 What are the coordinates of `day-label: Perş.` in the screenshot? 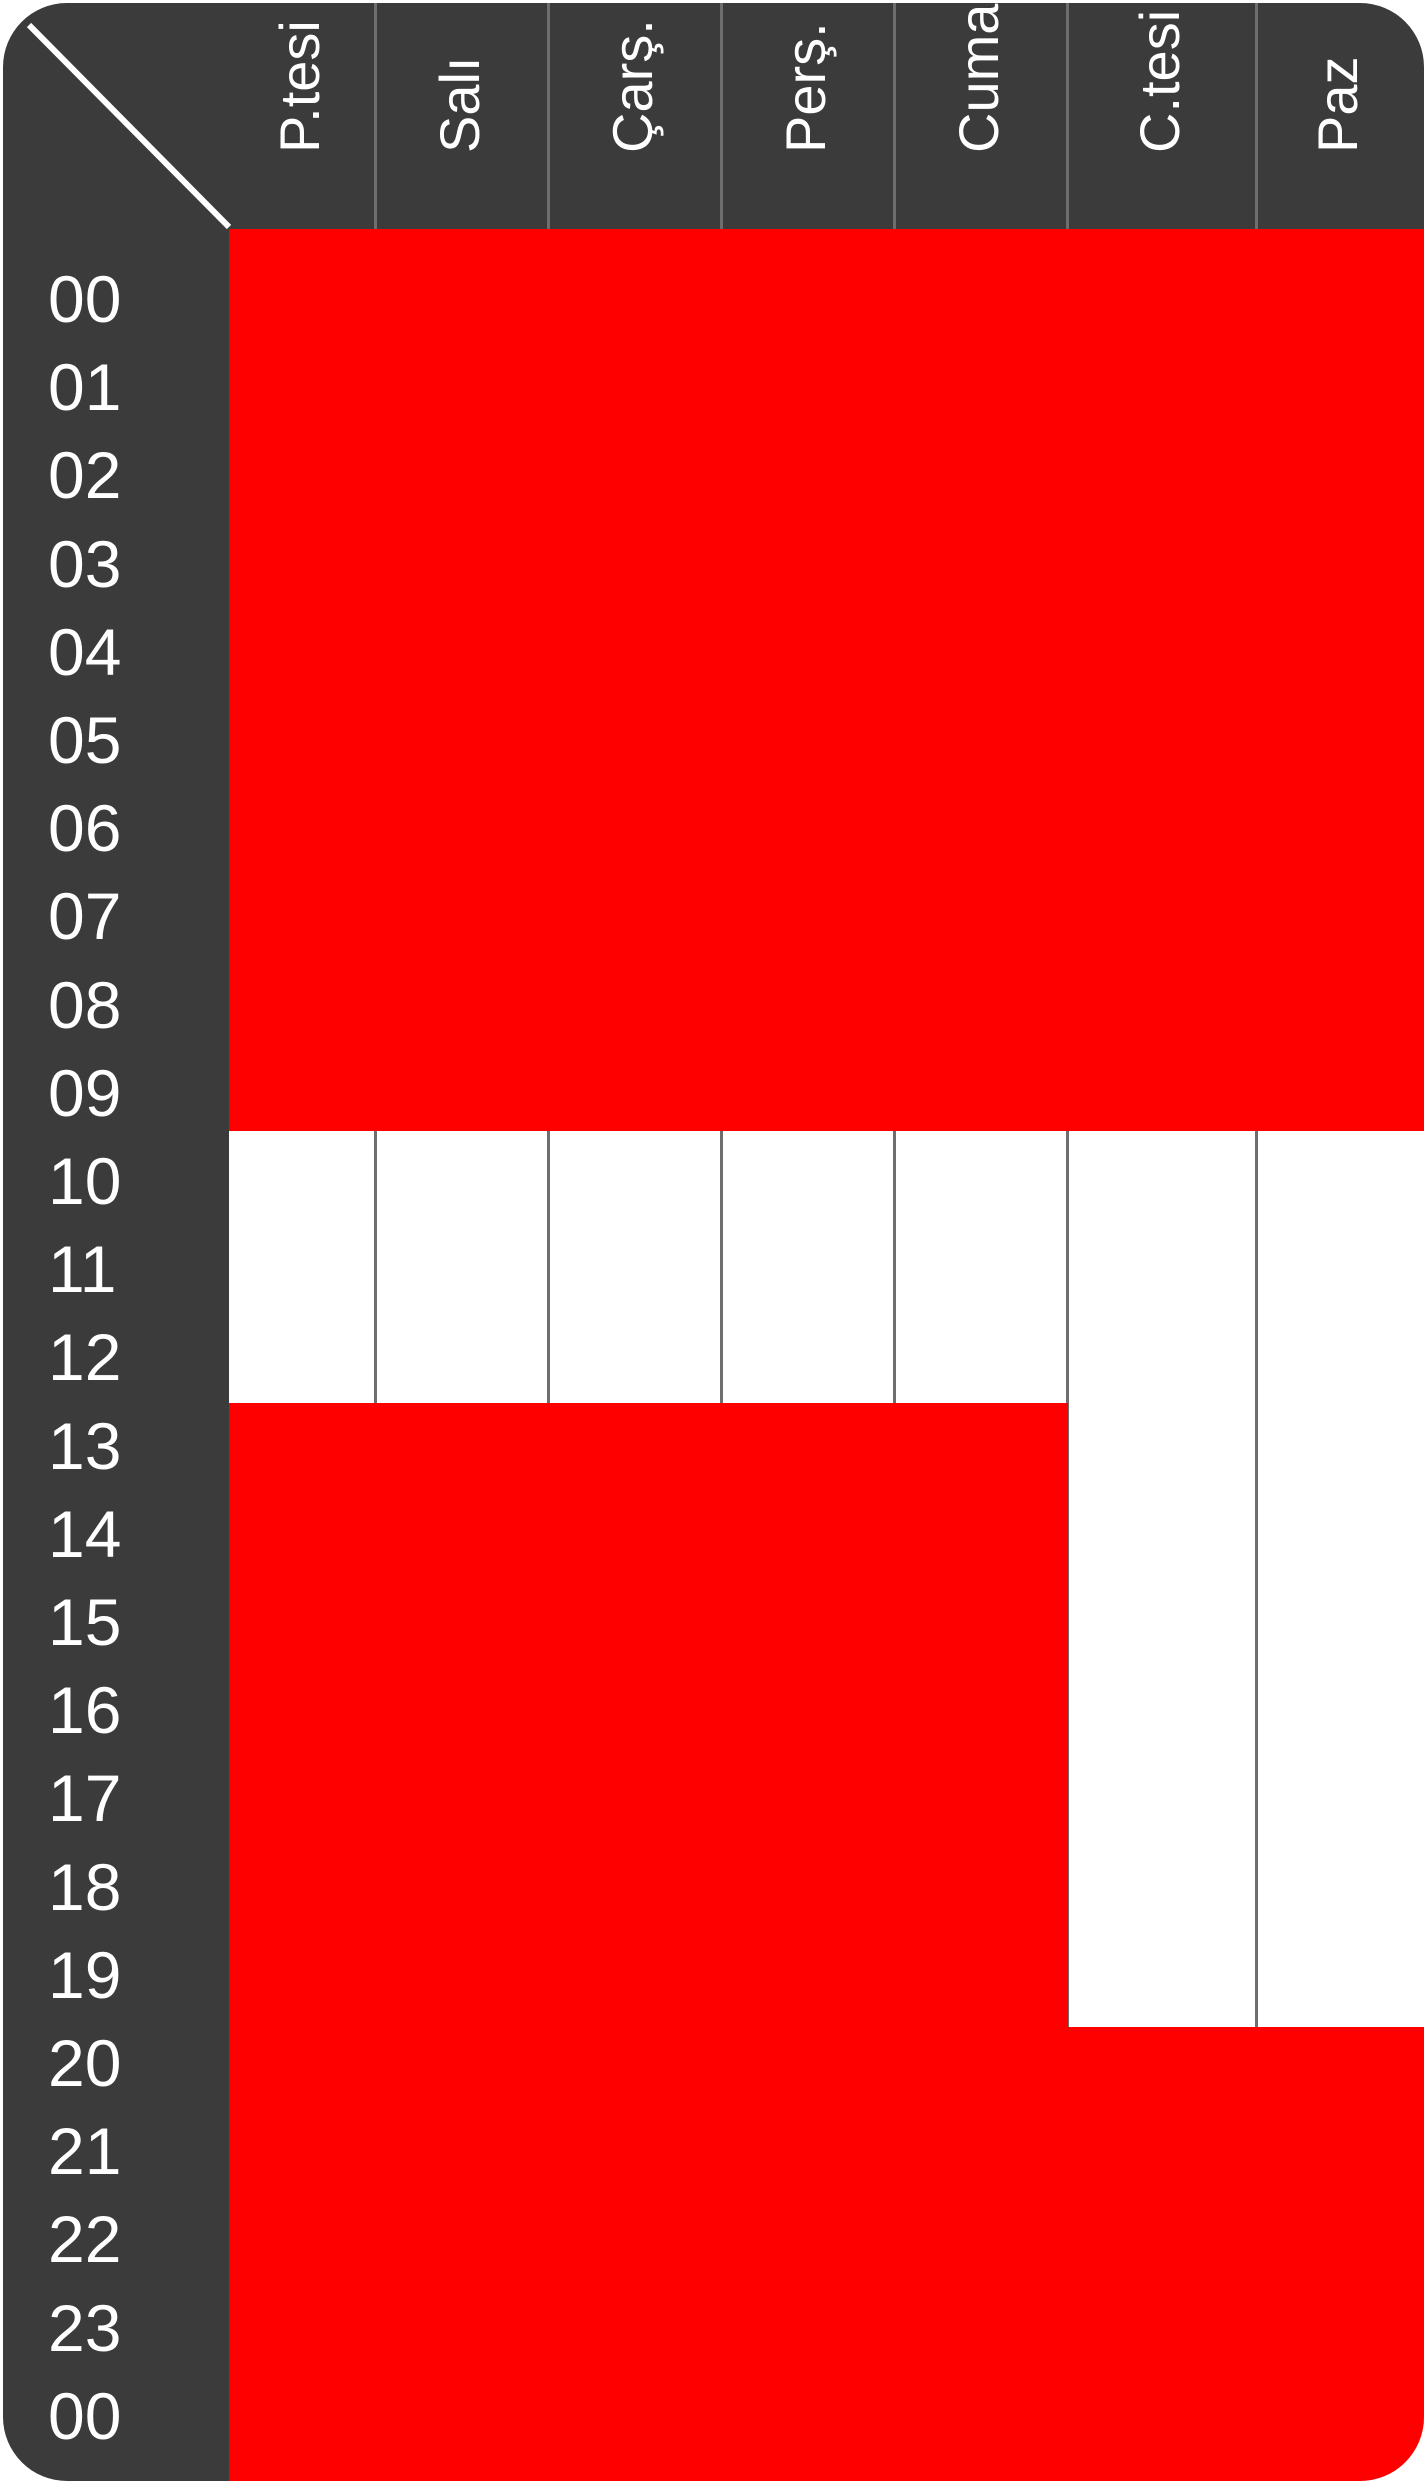 It's located at (805, 87).